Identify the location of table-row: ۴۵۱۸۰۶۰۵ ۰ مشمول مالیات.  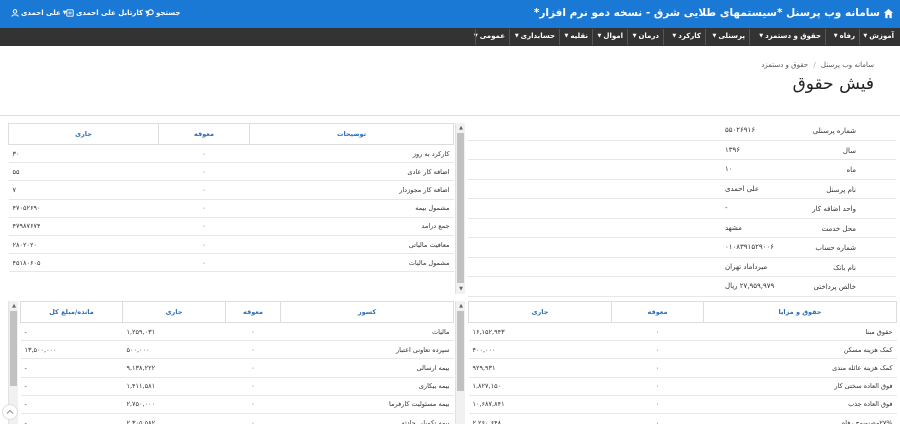
(231, 263).